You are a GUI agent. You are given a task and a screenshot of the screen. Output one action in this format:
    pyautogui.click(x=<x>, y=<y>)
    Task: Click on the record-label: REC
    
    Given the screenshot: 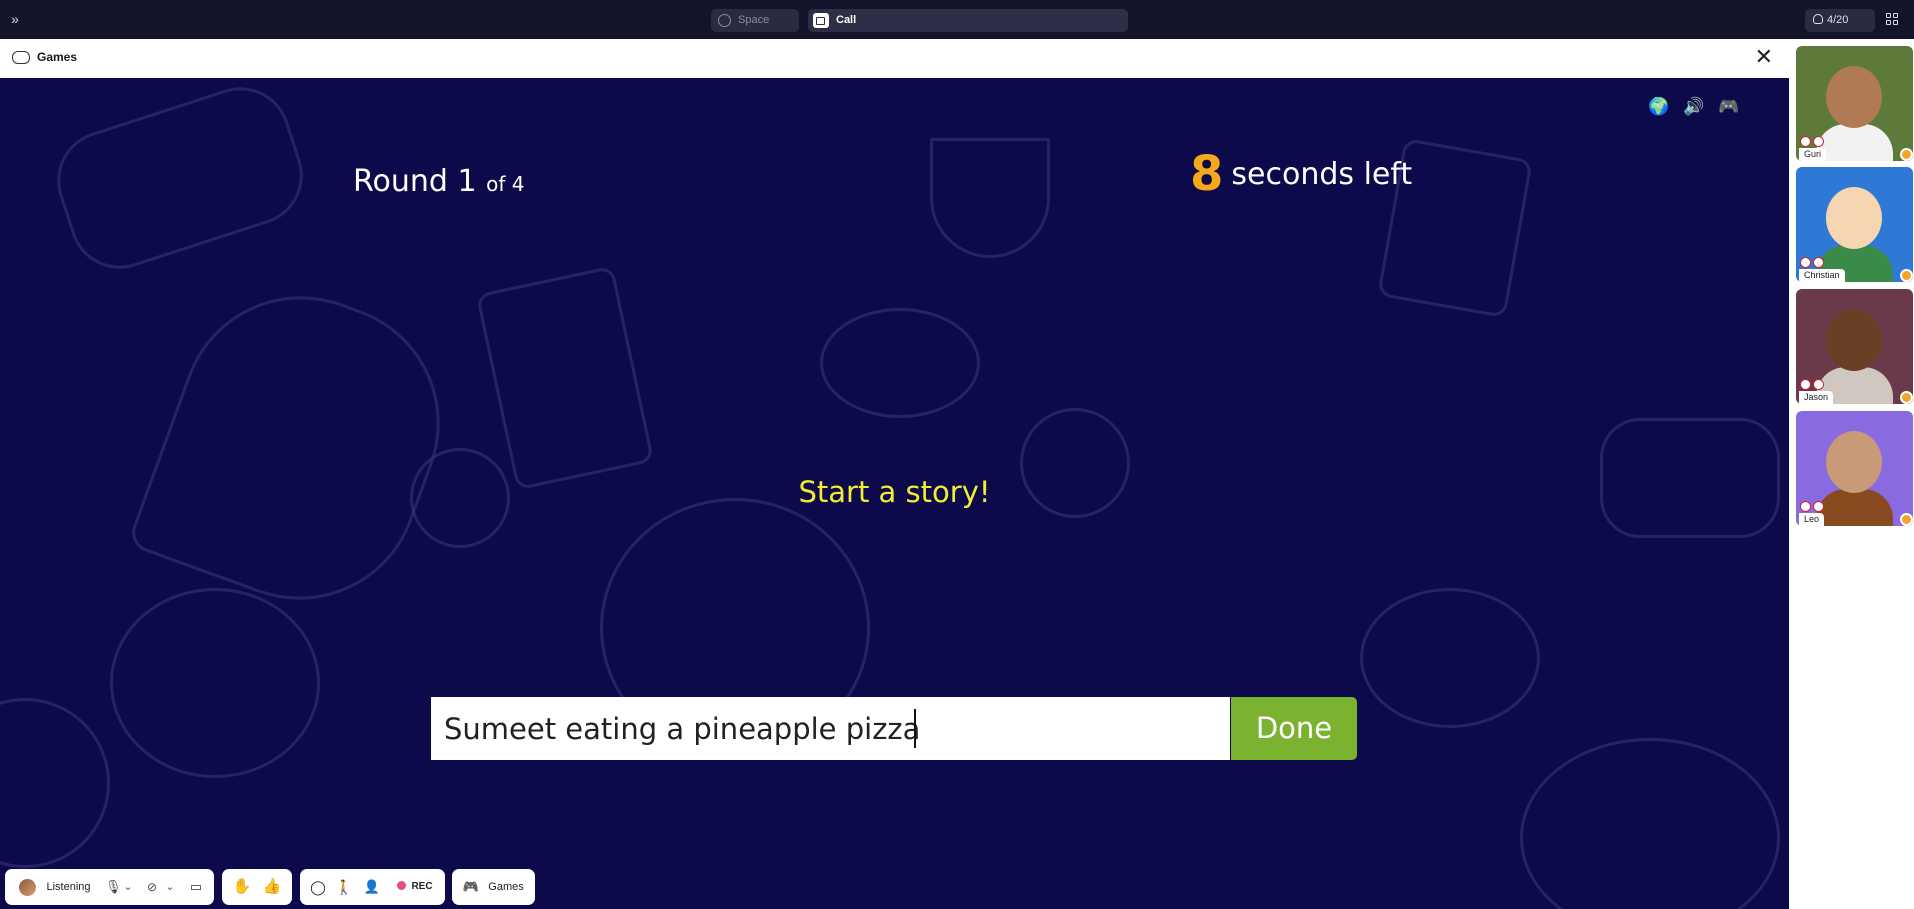 What is the action you would take?
    pyautogui.click(x=422, y=886)
    